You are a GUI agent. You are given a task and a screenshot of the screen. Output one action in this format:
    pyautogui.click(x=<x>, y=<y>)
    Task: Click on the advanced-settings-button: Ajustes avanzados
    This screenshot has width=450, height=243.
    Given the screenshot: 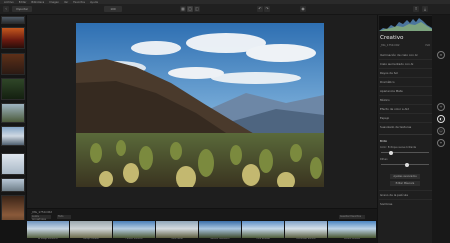 What is the action you would take?
    pyautogui.click(x=405, y=176)
    